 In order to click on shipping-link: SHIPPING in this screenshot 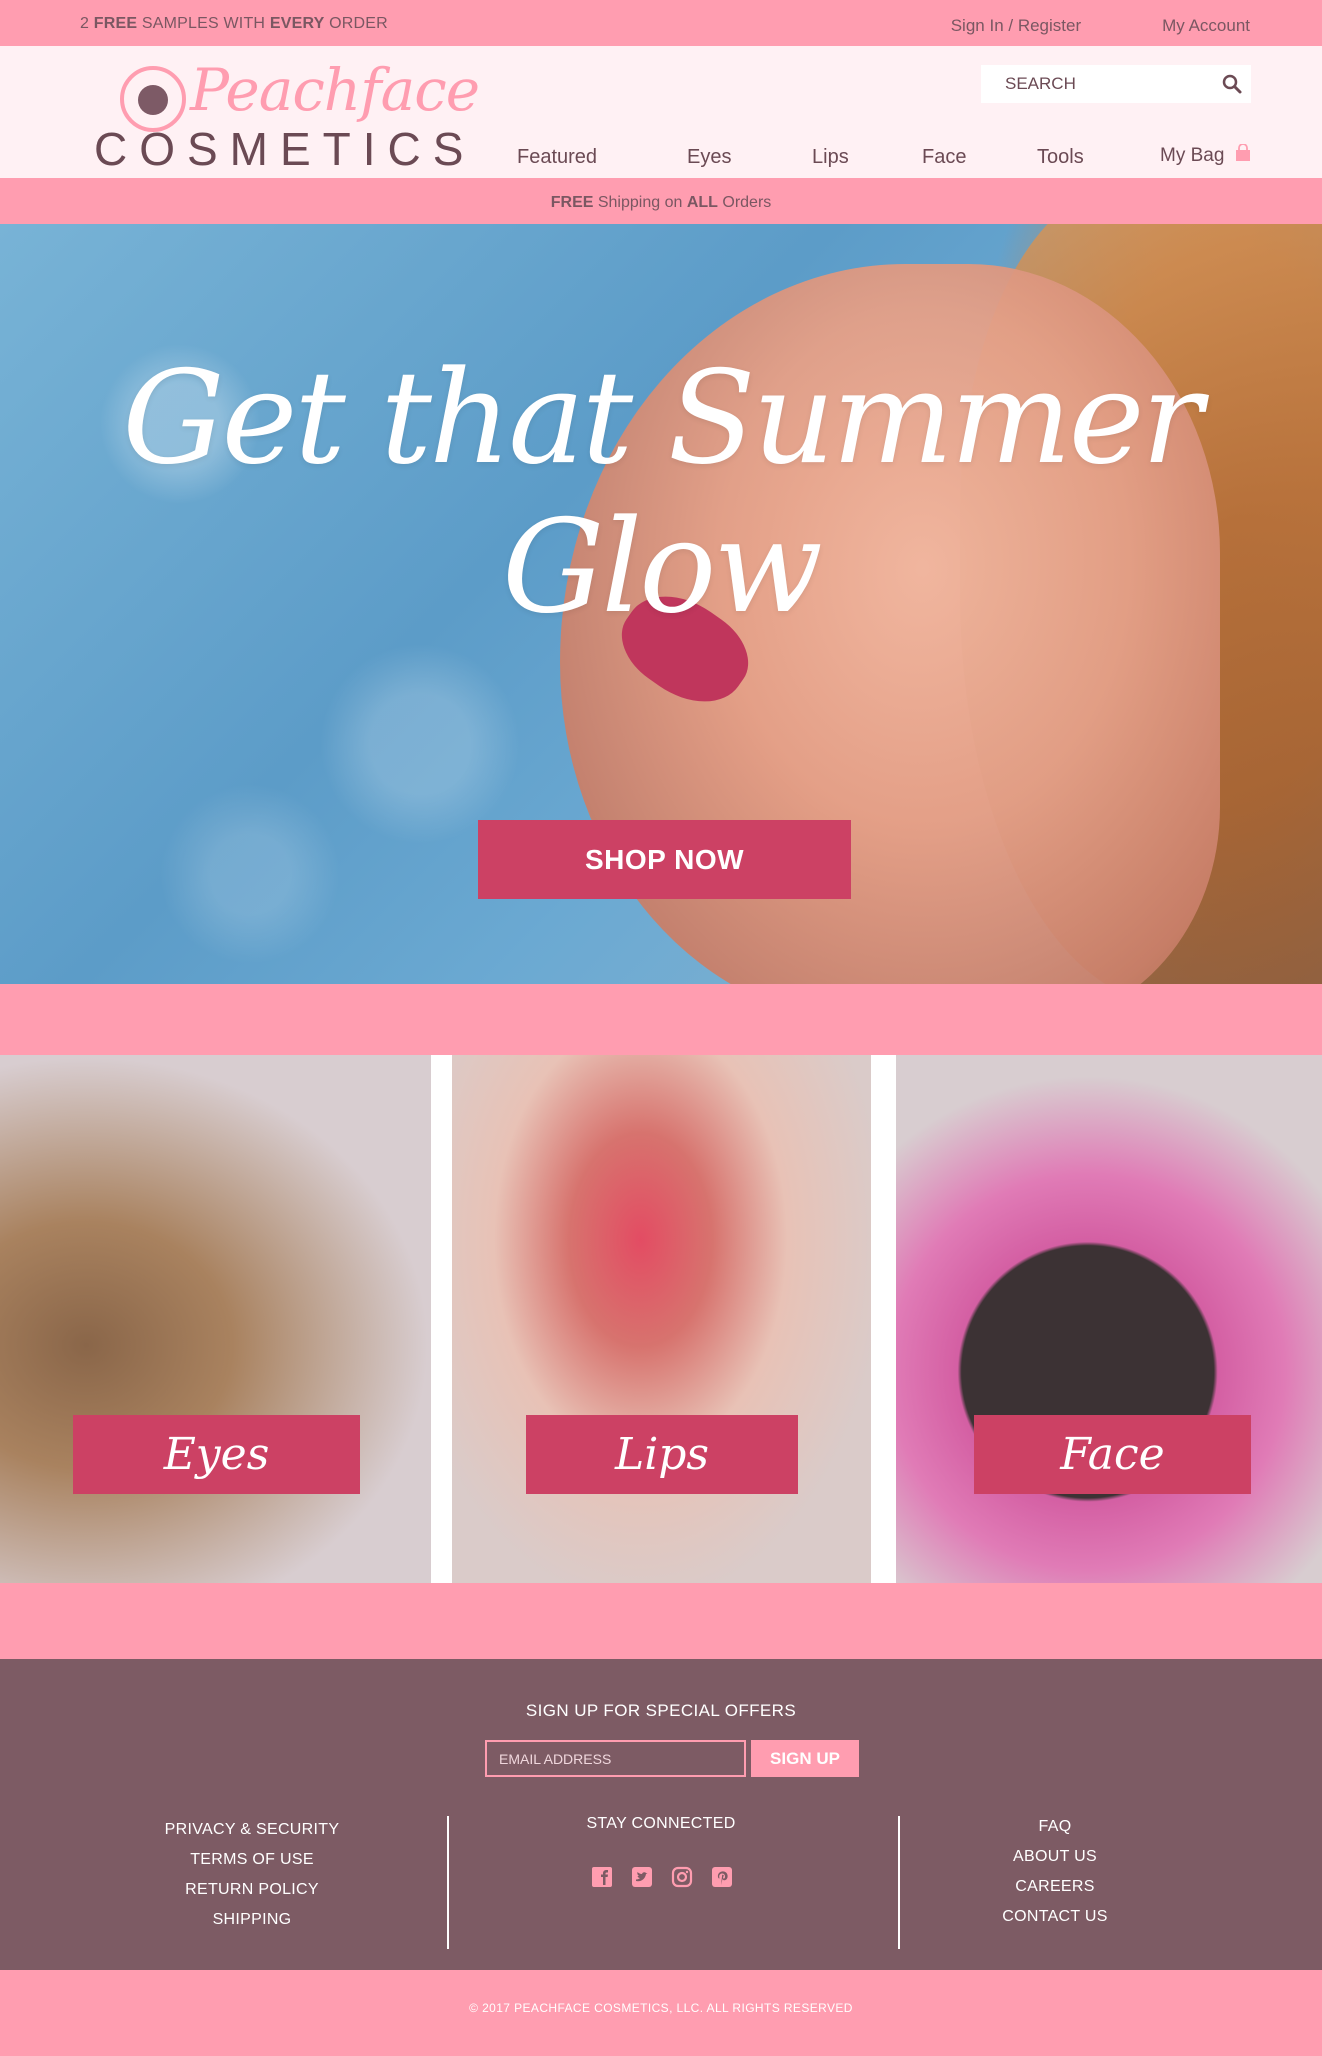, I will do `click(252, 1920)`.